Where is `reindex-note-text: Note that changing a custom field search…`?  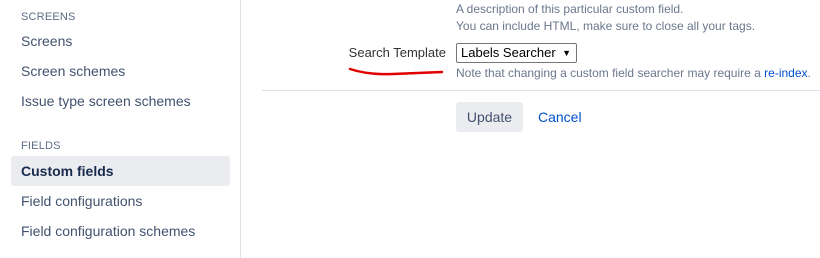
reindex-note-text: Note that changing a custom field search… is located at coordinates (610, 73).